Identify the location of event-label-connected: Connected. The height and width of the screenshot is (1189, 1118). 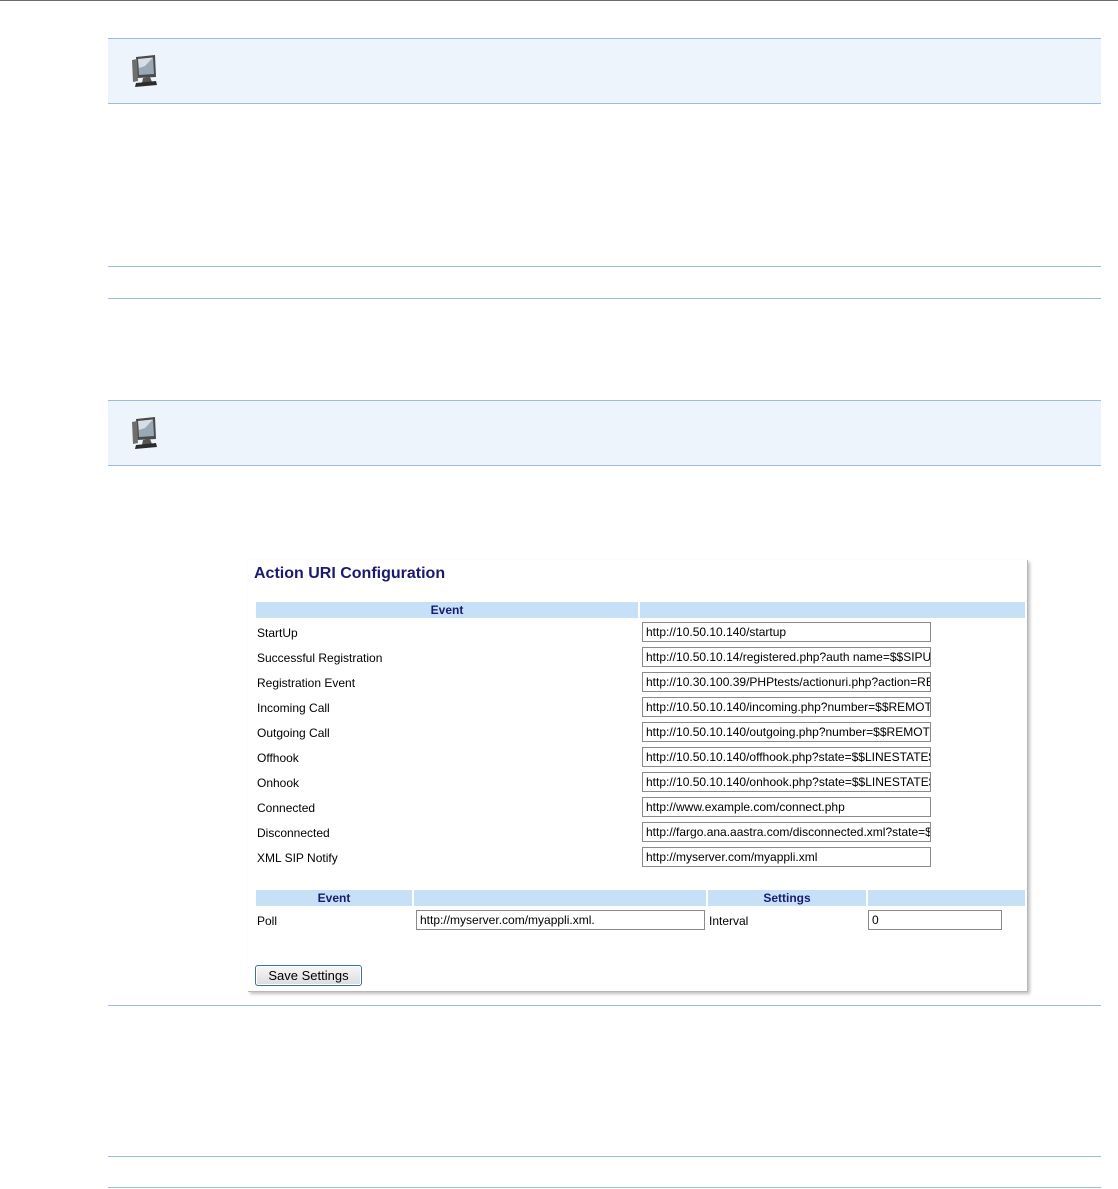
(286, 808).